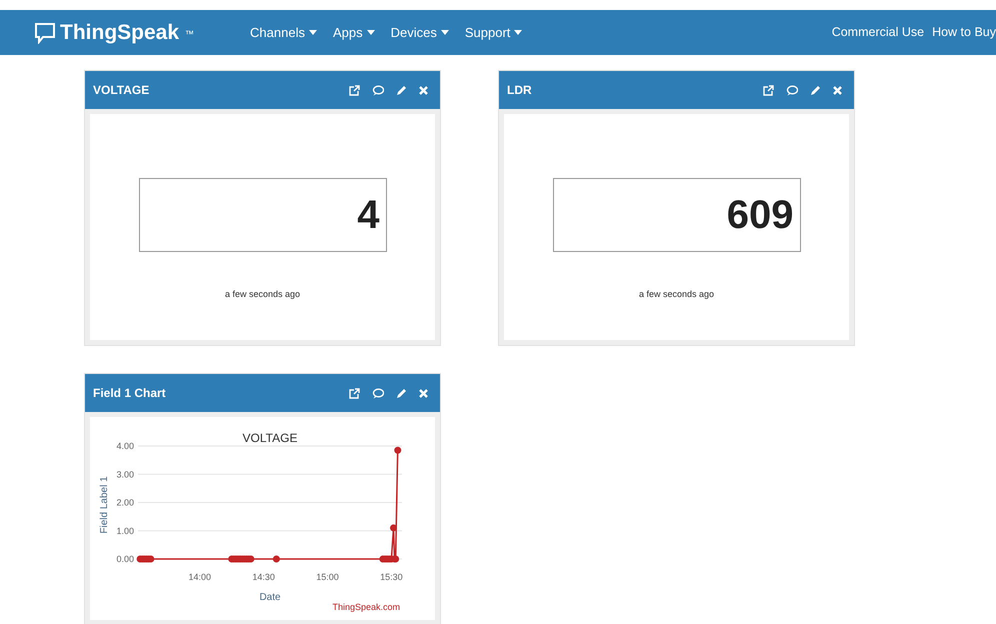 The width and height of the screenshot is (996, 624). I want to click on axis-tick-label: 3.00, so click(125, 474).